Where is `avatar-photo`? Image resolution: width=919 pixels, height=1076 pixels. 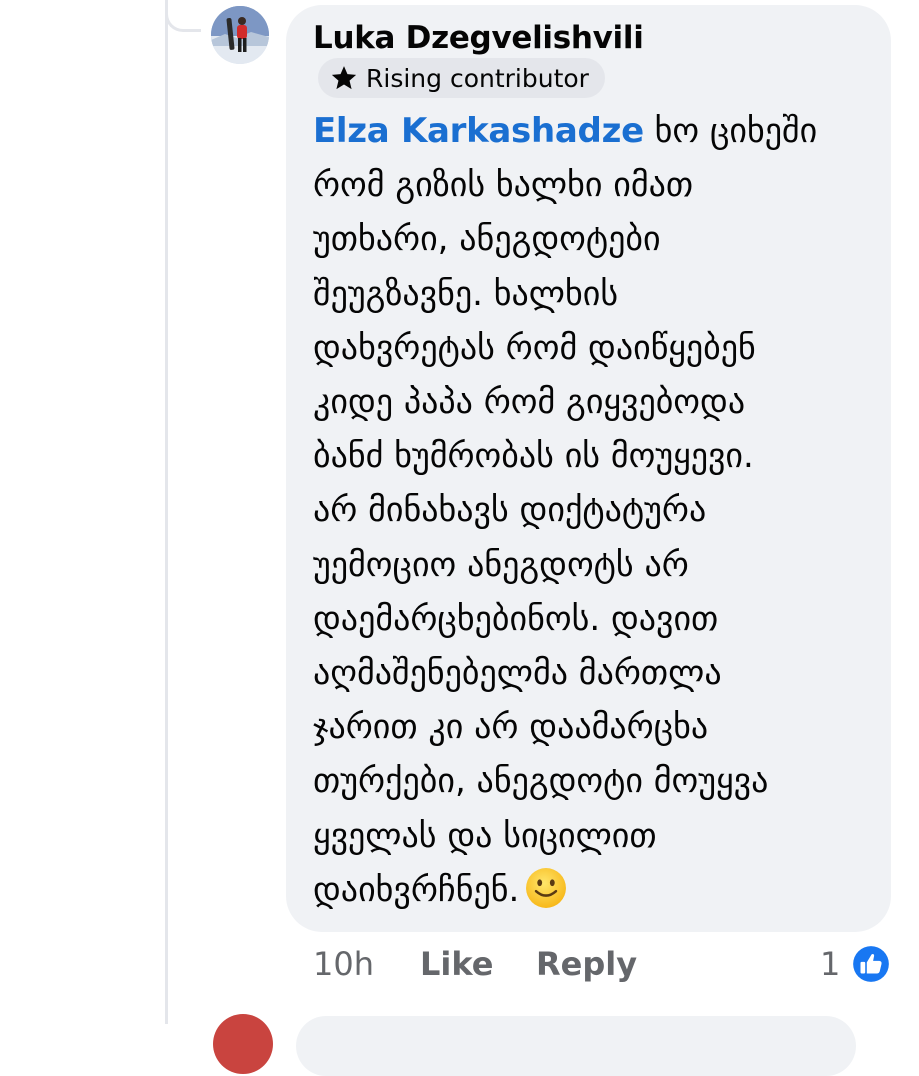 avatar-photo is located at coordinates (240, 35).